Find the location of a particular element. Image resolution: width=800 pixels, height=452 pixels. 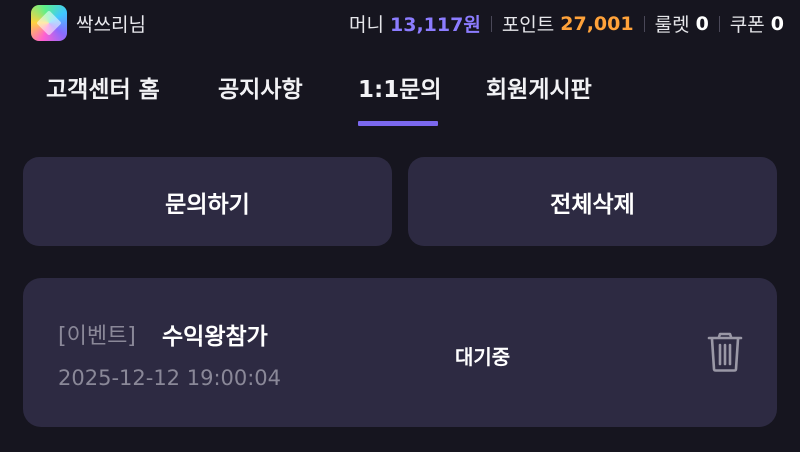

money-value: 13,117원 is located at coordinates (435, 25).